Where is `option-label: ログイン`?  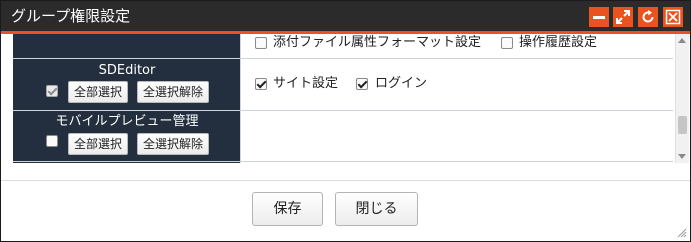
option-label: ログイン is located at coordinates (401, 83).